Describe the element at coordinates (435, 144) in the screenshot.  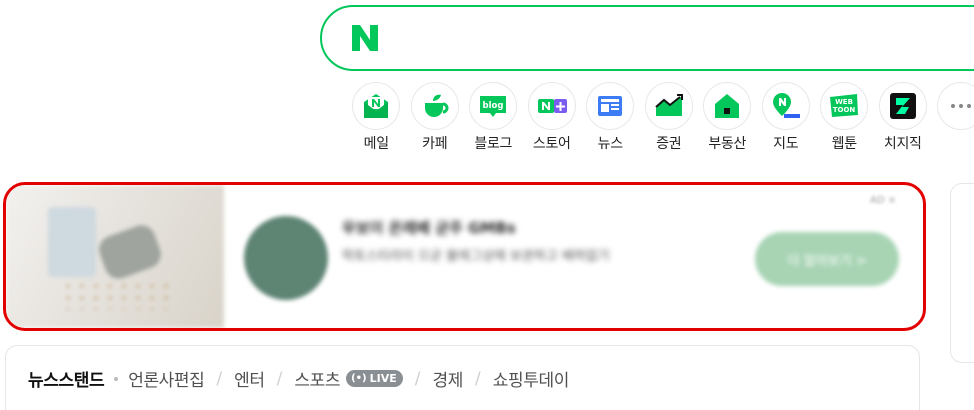
I see `service-label: 카페` at that location.